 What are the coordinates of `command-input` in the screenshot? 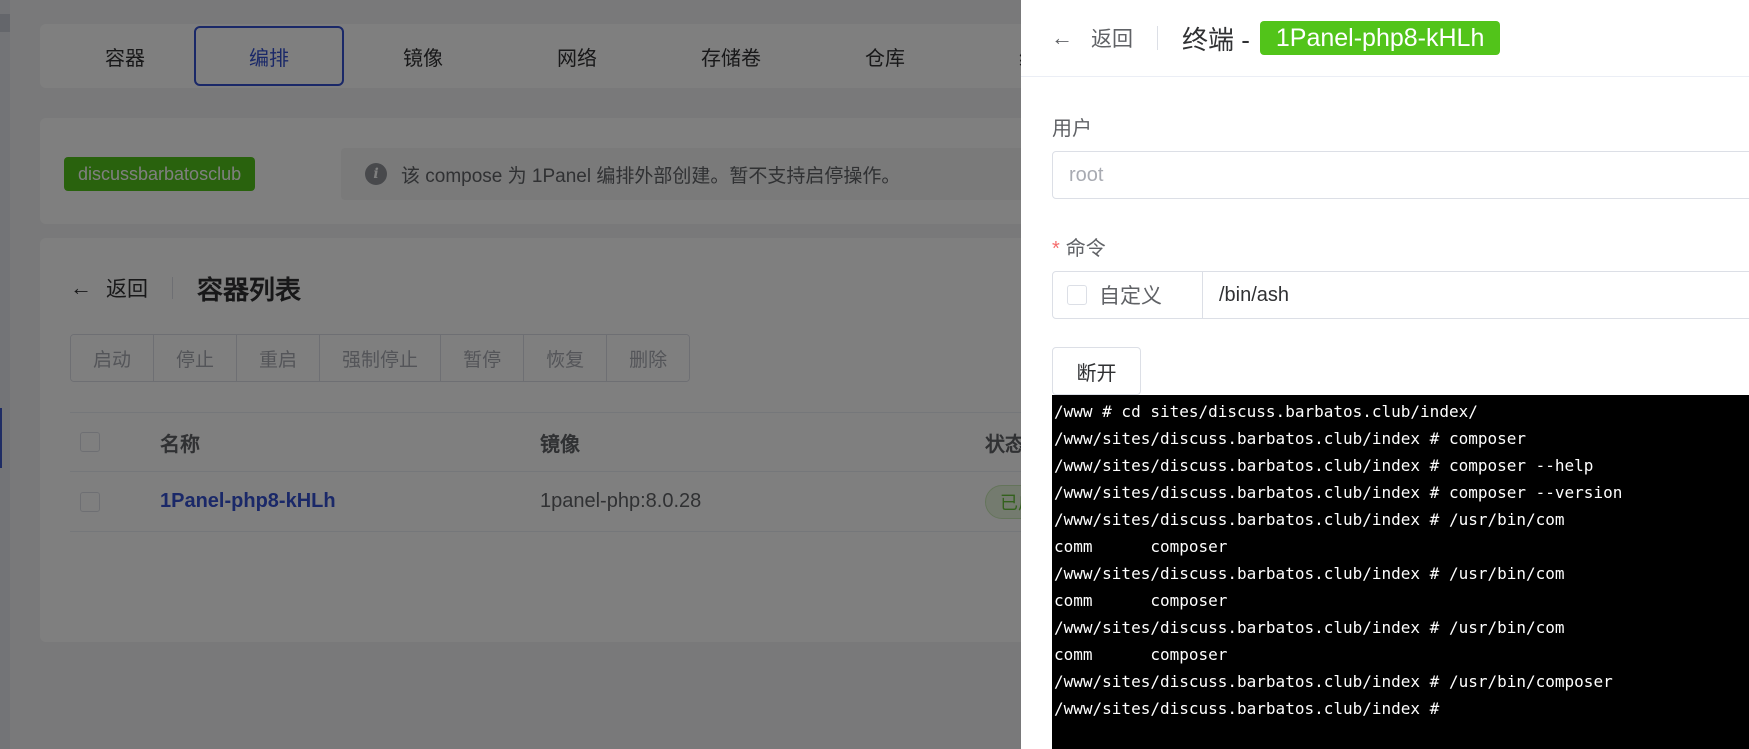 It's located at (1484, 295).